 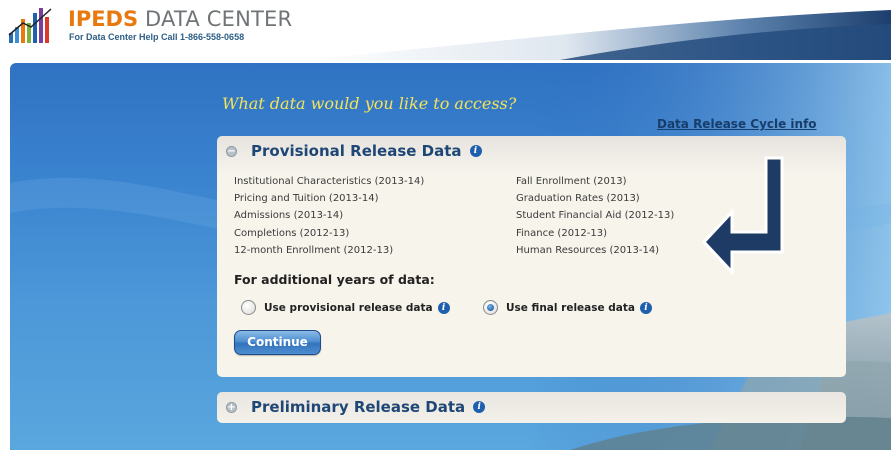 I want to click on continue-button: Continue, so click(x=277, y=342).